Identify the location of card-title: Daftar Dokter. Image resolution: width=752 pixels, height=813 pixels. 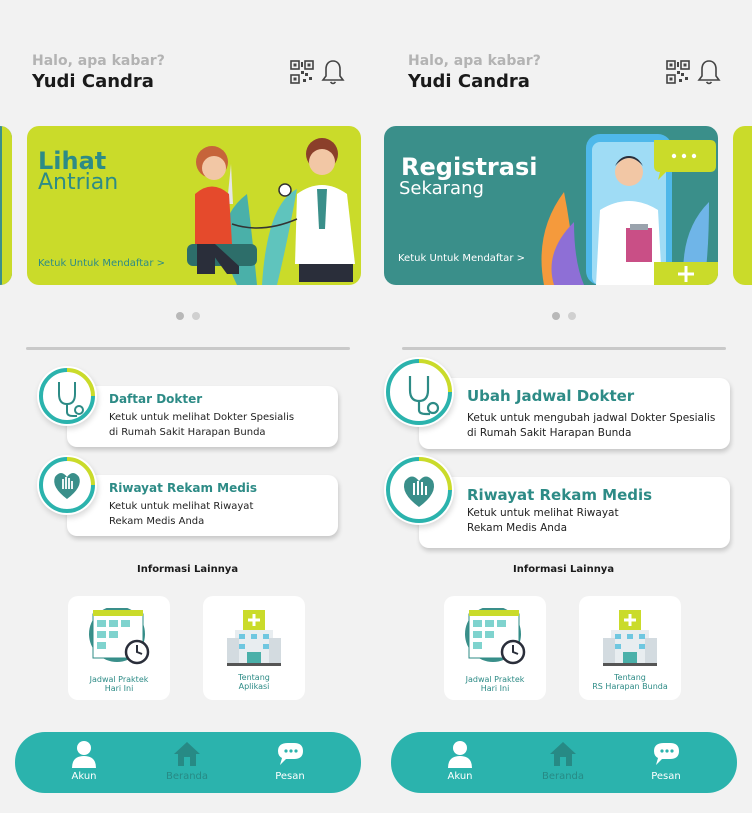
(156, 399).